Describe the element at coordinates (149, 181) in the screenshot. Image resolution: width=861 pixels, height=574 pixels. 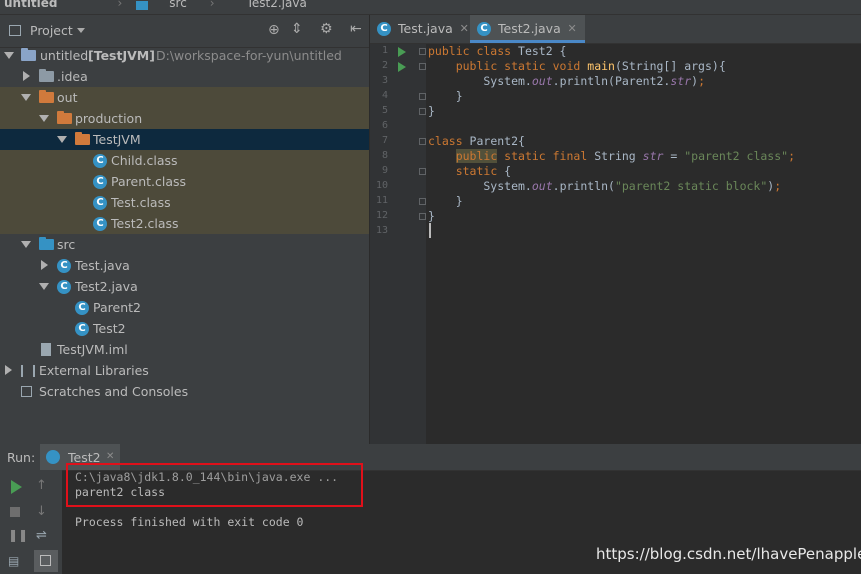
I see `tree-label: Parent.class` at that location.